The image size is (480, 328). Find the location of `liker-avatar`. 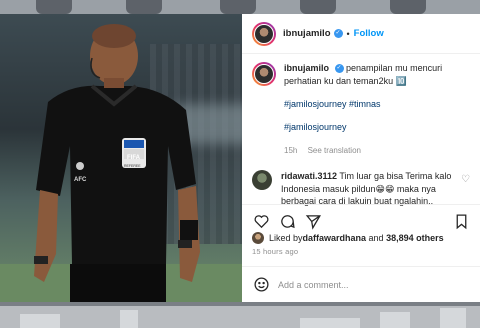

liker-avatar is located at coordinates (258, 238).